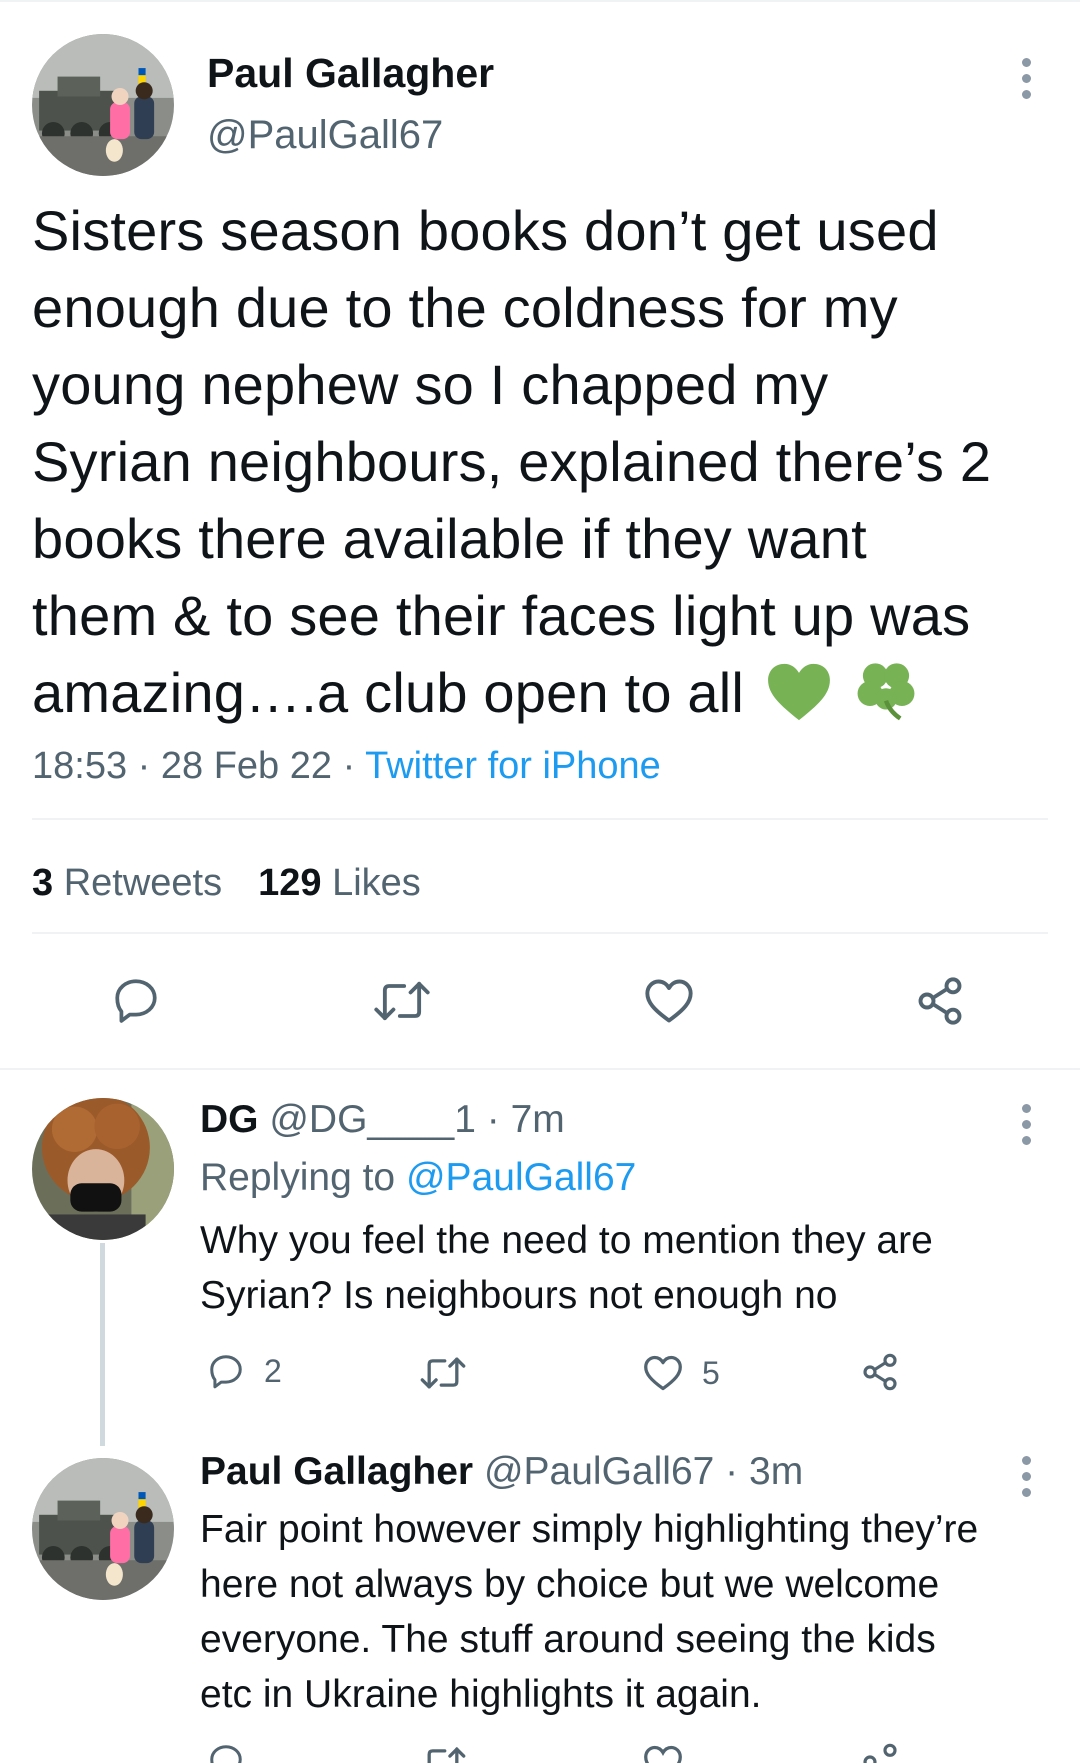 The image size is (1080, 1763). Describe the element at coordinates (350, 73) in the screenshot. I see `author-name: Paul Gallagher` at that location.